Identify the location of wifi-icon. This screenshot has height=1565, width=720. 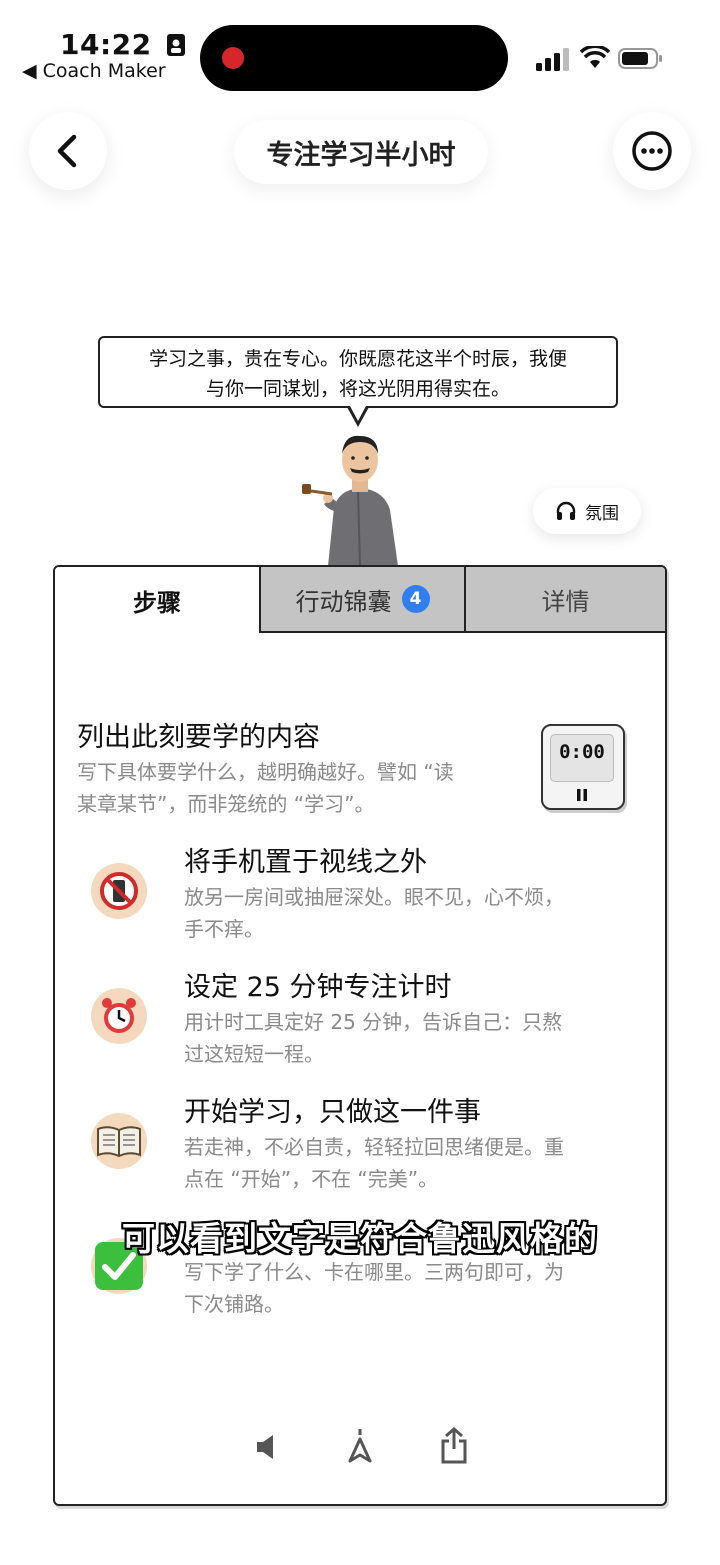
(595, 57).